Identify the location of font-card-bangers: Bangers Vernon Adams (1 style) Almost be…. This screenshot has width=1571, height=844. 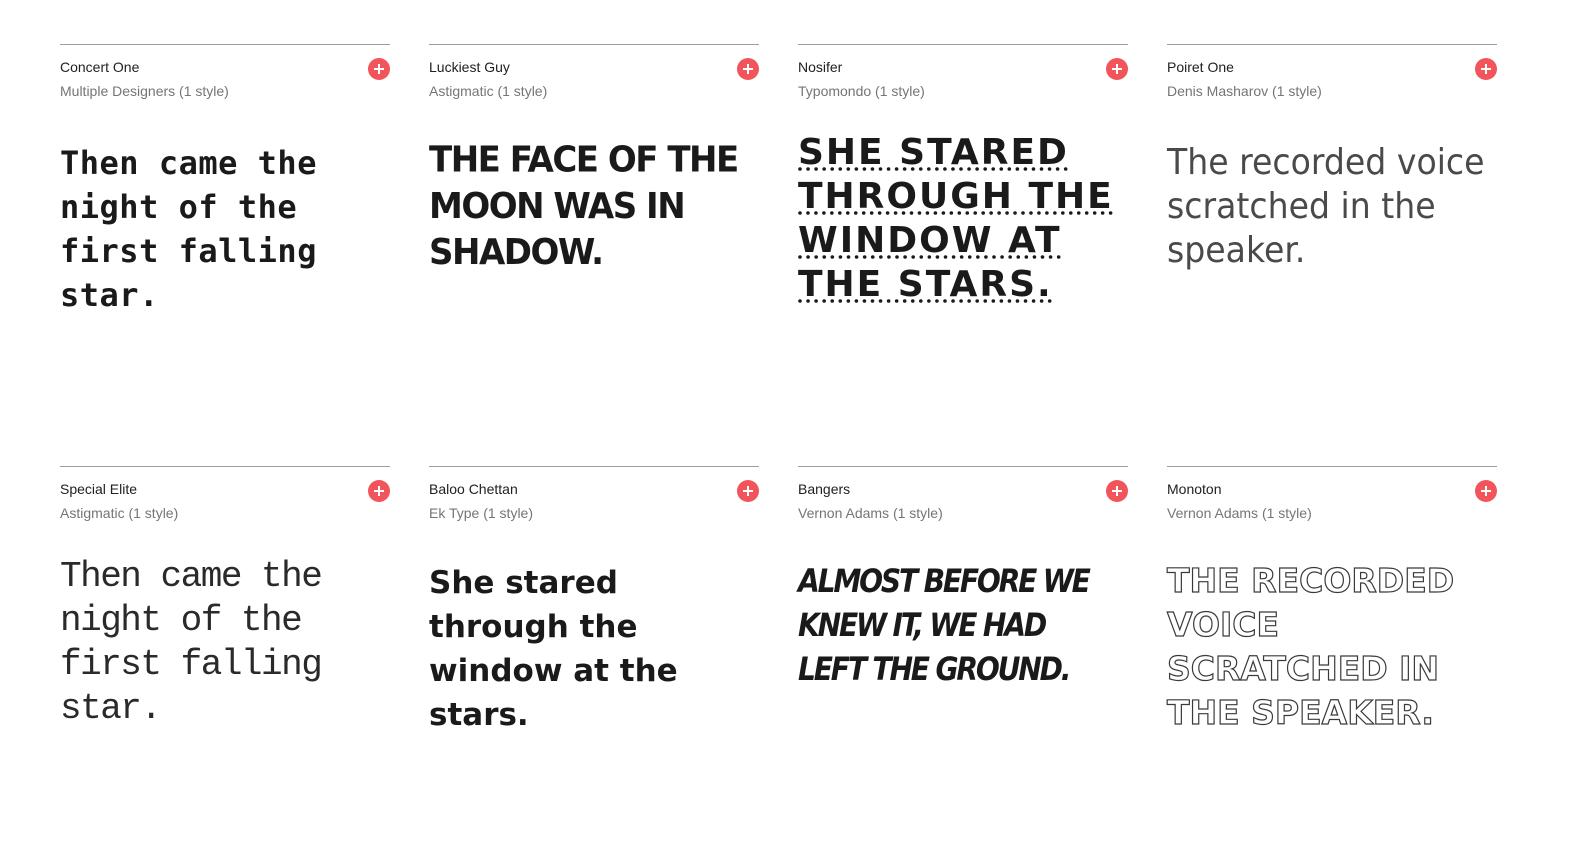
(963, 646).